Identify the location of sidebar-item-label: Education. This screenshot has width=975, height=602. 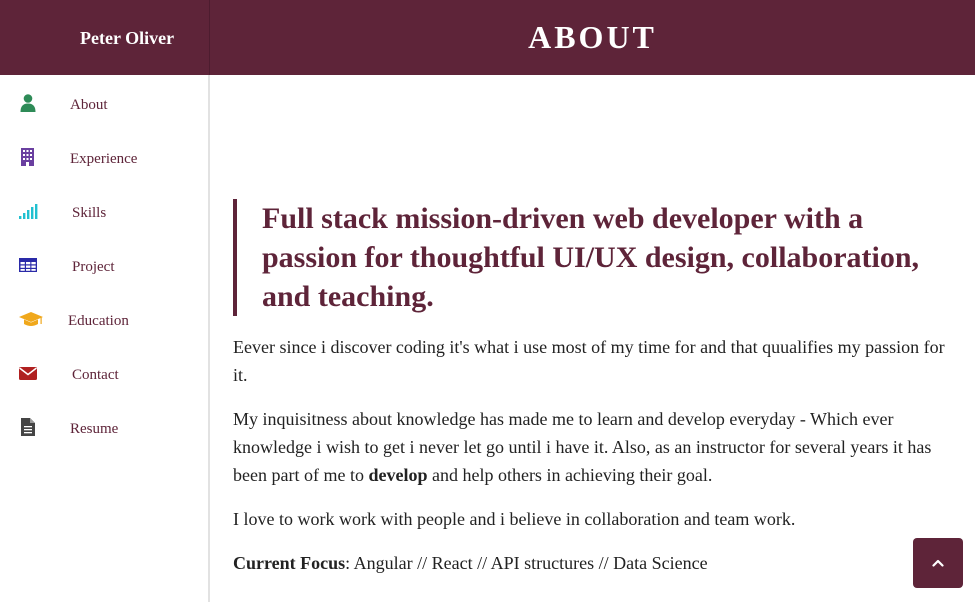
(98, 321).